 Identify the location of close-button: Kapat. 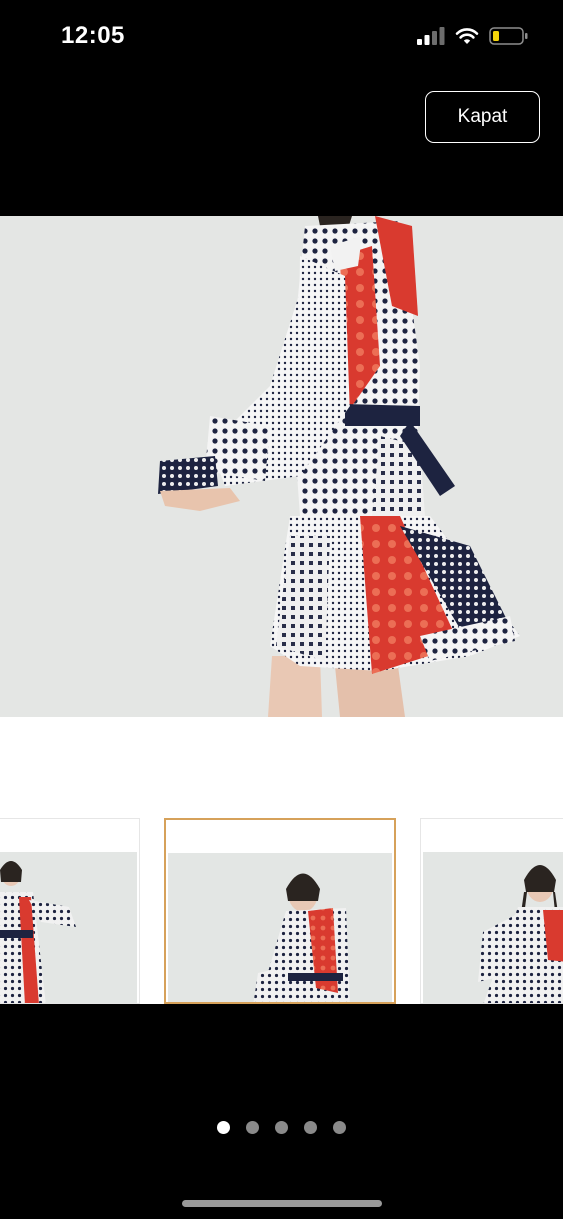
(482, 117).